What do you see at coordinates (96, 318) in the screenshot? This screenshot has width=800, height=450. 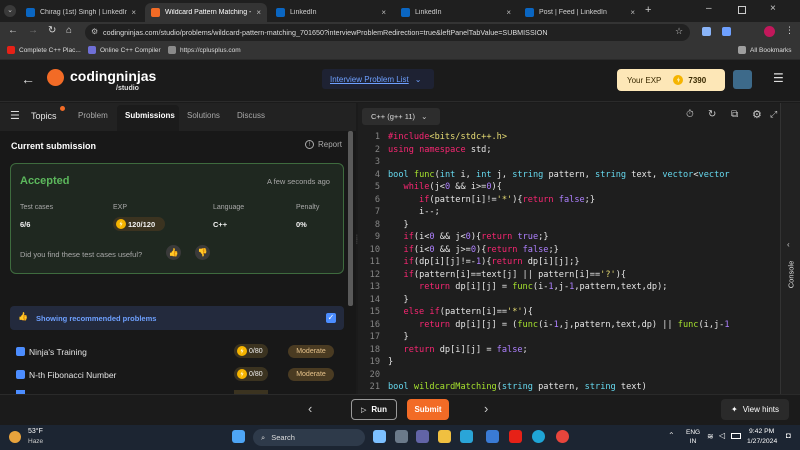 I see `recommended-label: Showing recommended problems` at bounding box center [96, 318].